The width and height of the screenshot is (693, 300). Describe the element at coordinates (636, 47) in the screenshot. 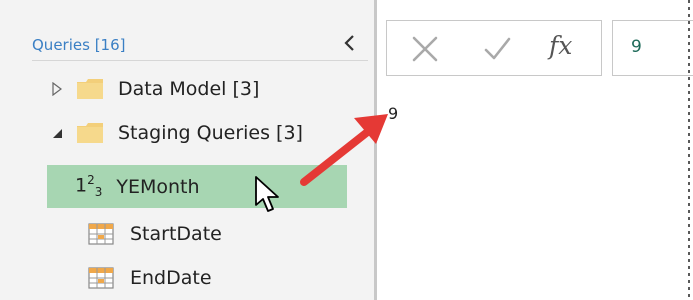

I see `formula-value: 9` at that location.